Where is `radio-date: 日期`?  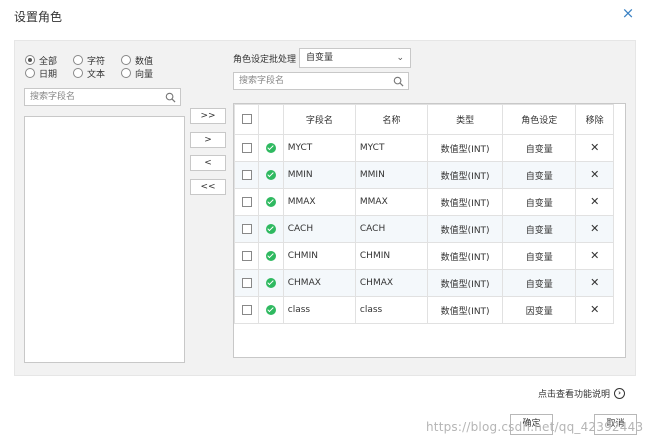
radio-date: 日期 is located at coordinates (41, 73).